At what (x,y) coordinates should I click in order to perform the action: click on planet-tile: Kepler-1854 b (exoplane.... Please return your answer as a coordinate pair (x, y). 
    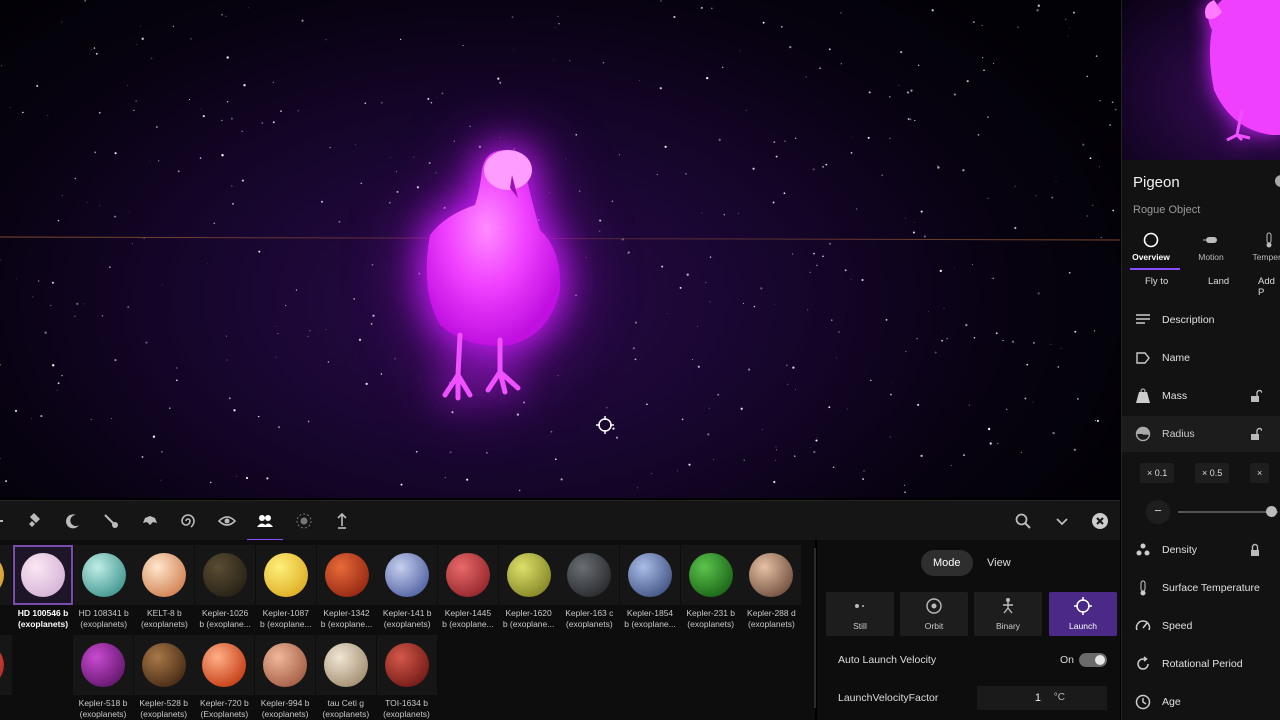
    Looking at the image, I should click on (650, 587).